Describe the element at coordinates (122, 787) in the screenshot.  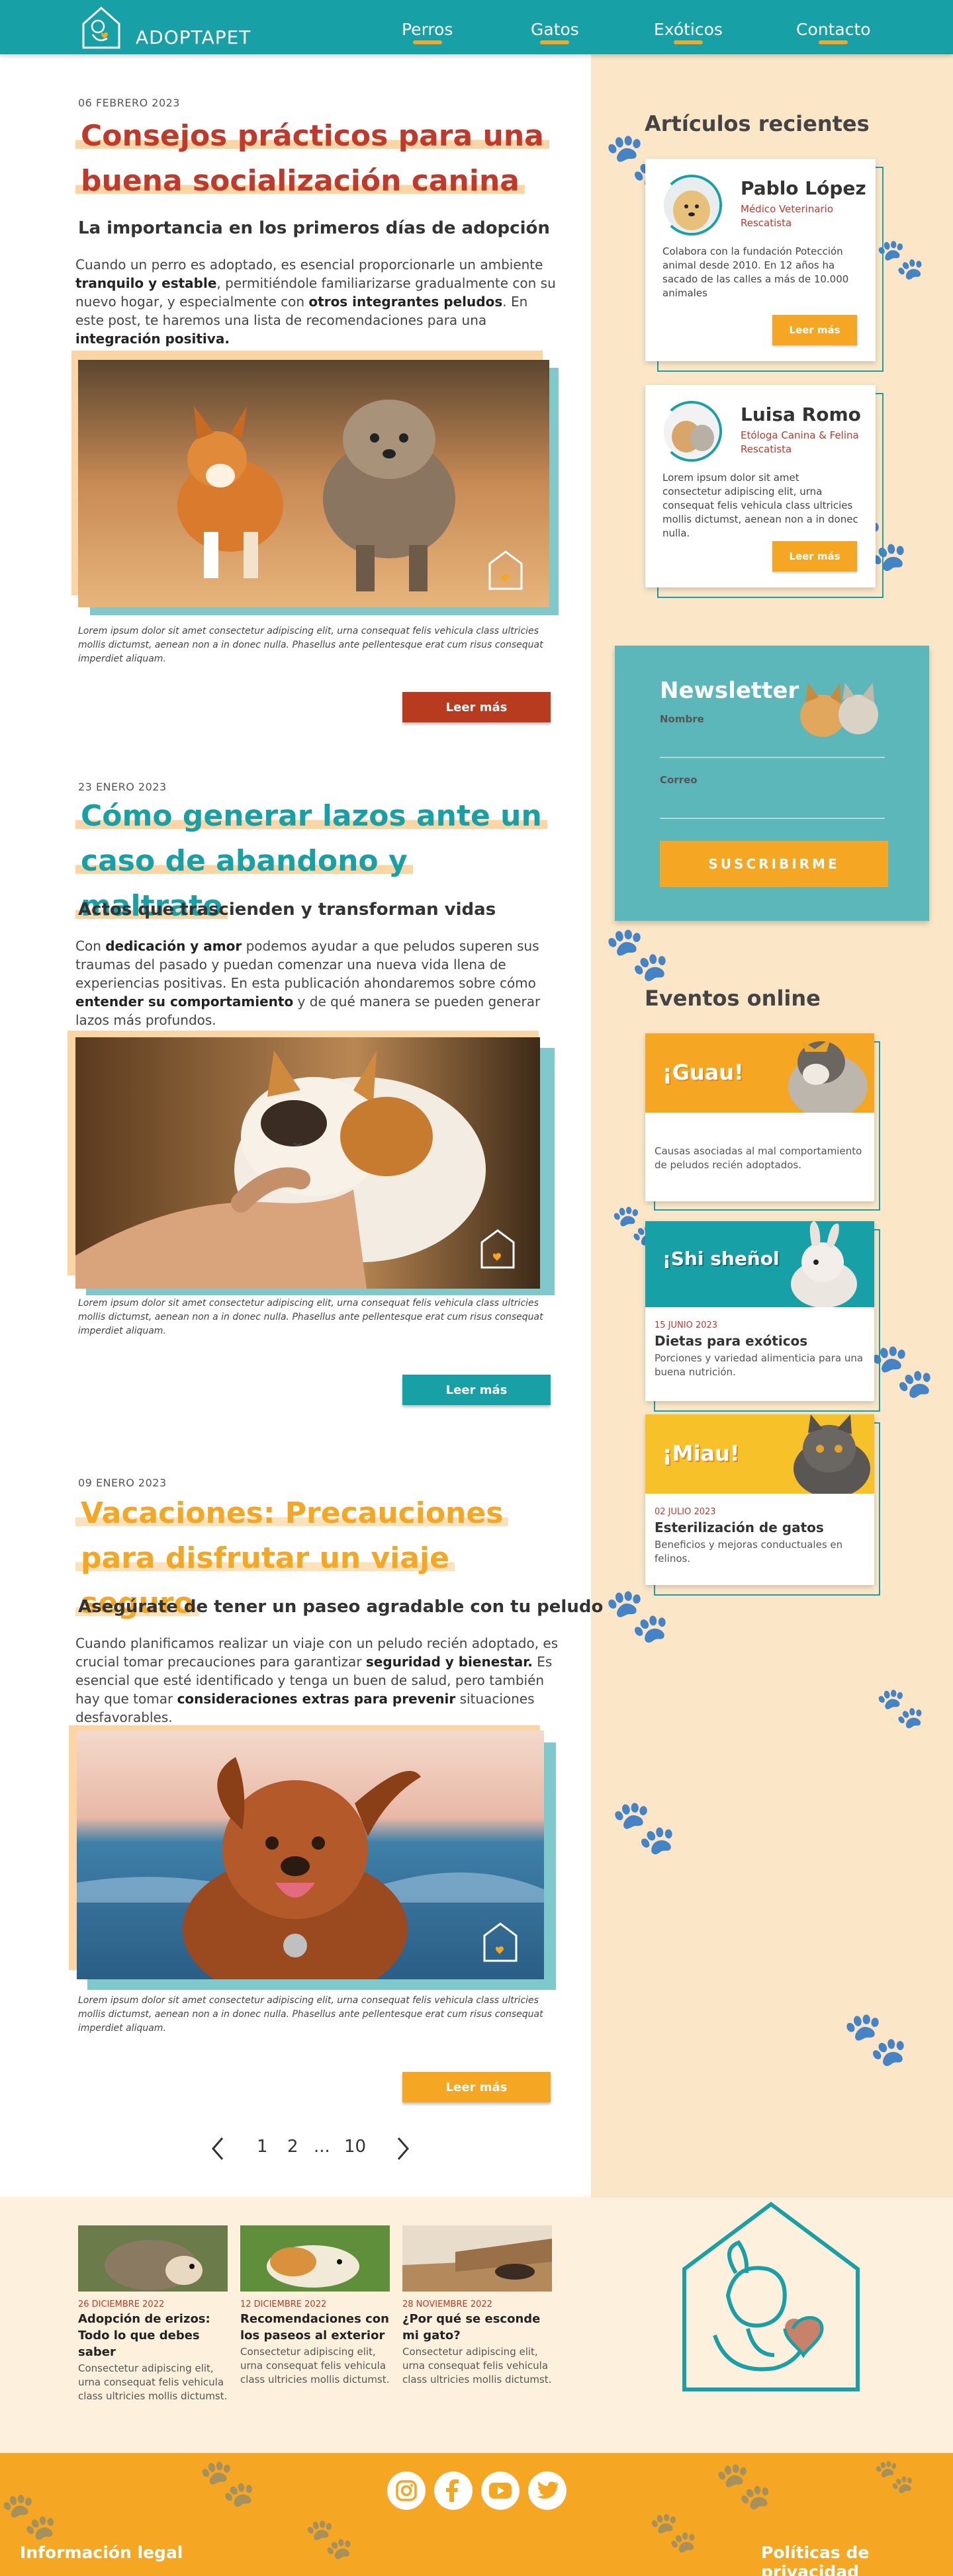
I see `article-date: 23 ENERO 2023` at that location.